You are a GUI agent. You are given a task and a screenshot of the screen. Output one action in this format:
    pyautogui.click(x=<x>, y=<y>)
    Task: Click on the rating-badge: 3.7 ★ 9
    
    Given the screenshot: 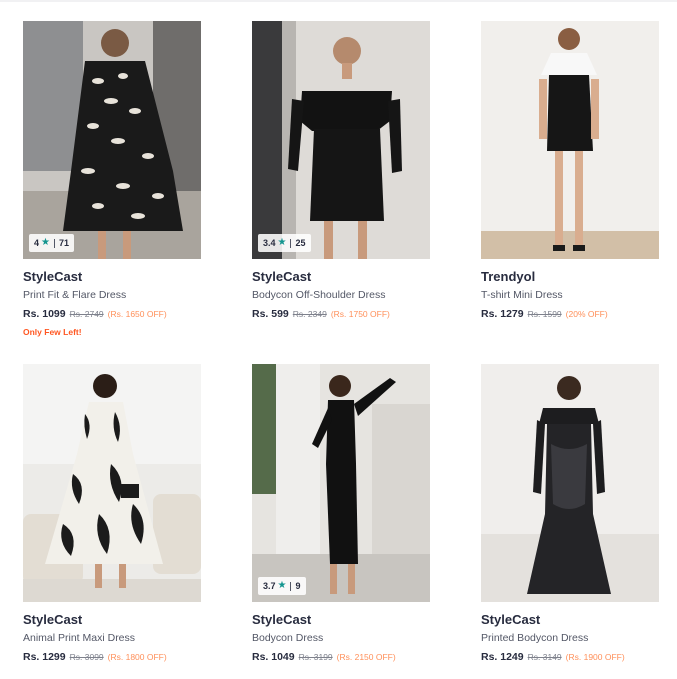 What is the action you would take?
    pyautogui.click(x=282, y=586)
    